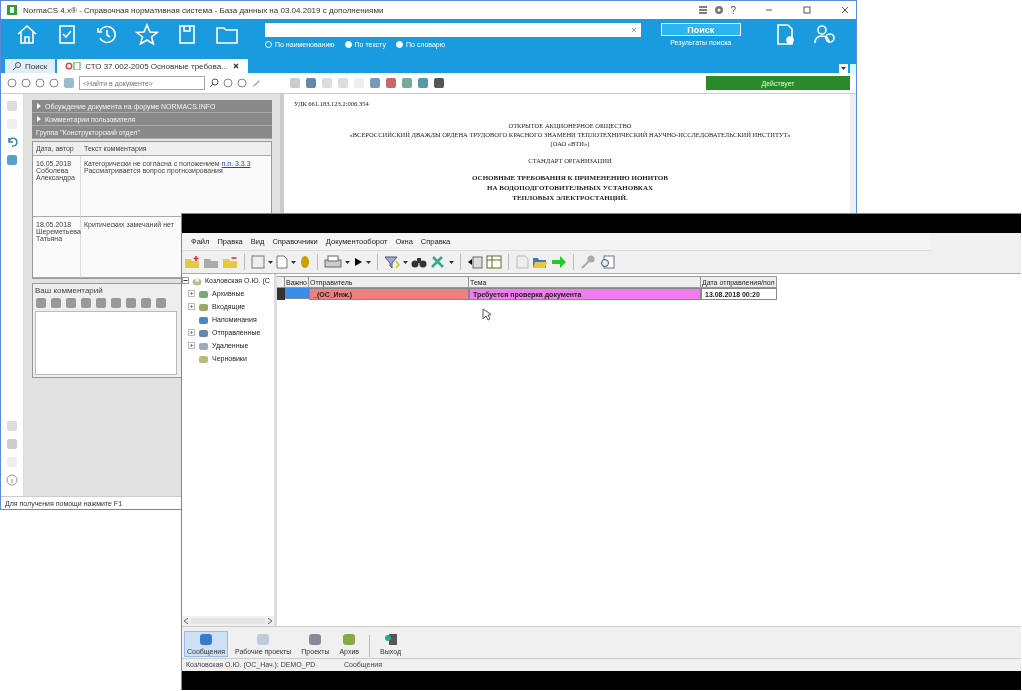  I want to click on window-title: NormaCS 4.x® - Справочная нормативная система - База данных на 03.04.2019 с дополнениями, so click(203, 10).